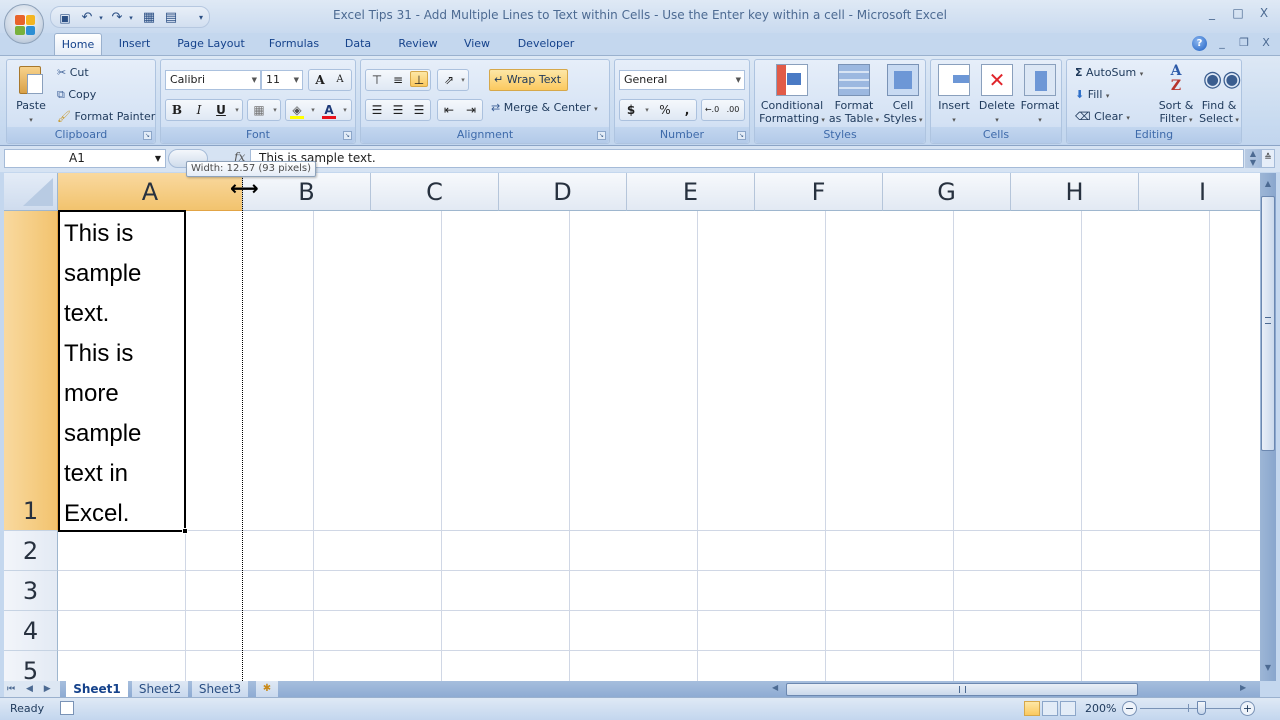 The width and height of the screenshot is (1280, 720). What do you see at coordinates (31, 666) in the screenshot?
I see `row-header-5: 5` at bounding box center [31, 666].